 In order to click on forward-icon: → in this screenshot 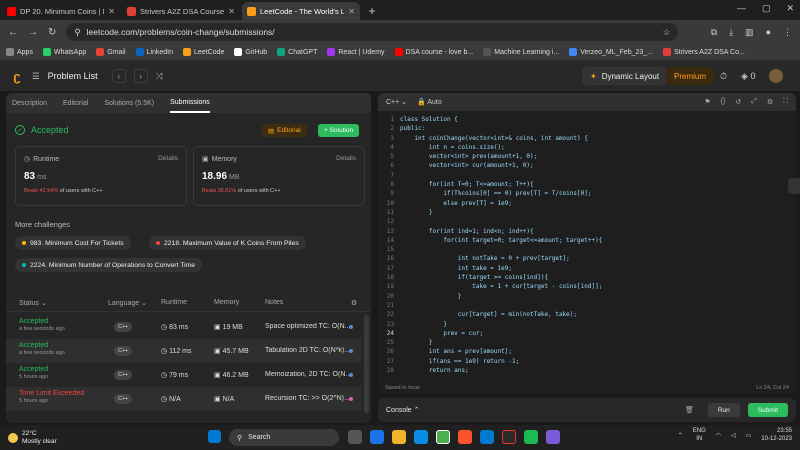, I will do `click(33, 32)`.